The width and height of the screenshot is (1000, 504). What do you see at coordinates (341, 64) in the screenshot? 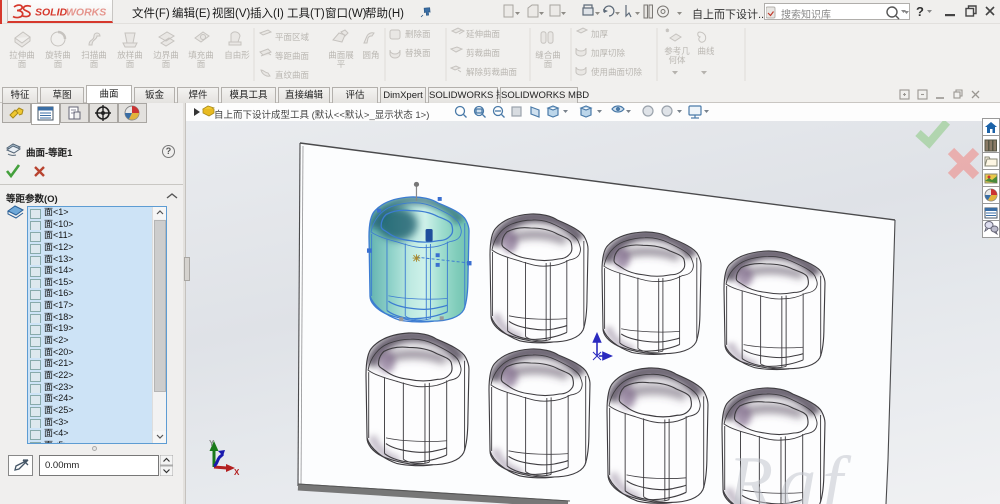
I see `svg-text: 平` at bounding box center [341, 64].